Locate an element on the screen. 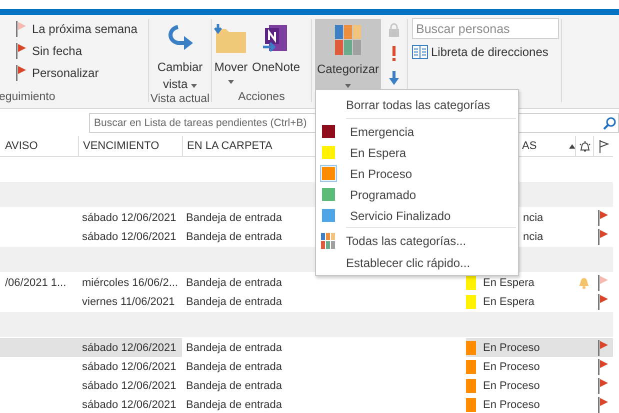 The height and width of the screenshot is (413, 619). group-label: Acciones is located at coordinates (261, 98).